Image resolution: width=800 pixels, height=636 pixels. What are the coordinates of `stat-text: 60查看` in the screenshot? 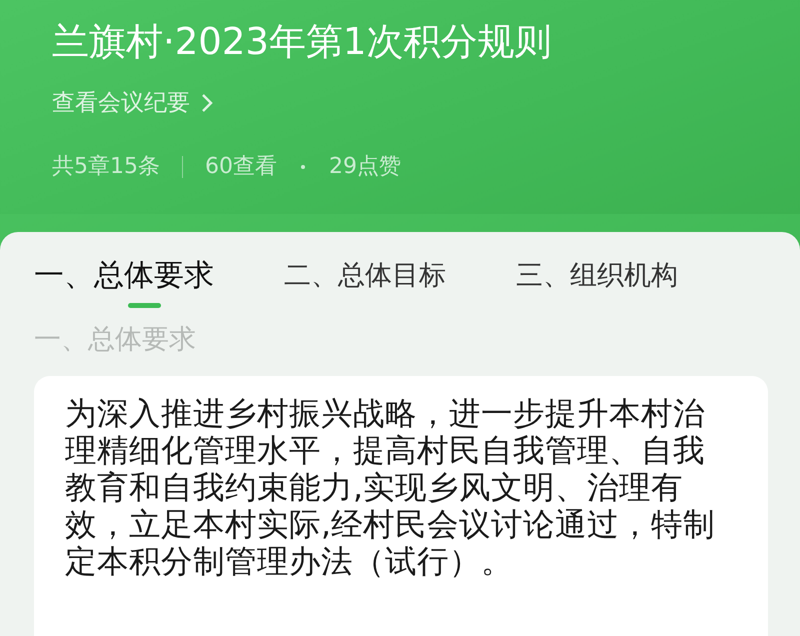 It's located at (241, 167).